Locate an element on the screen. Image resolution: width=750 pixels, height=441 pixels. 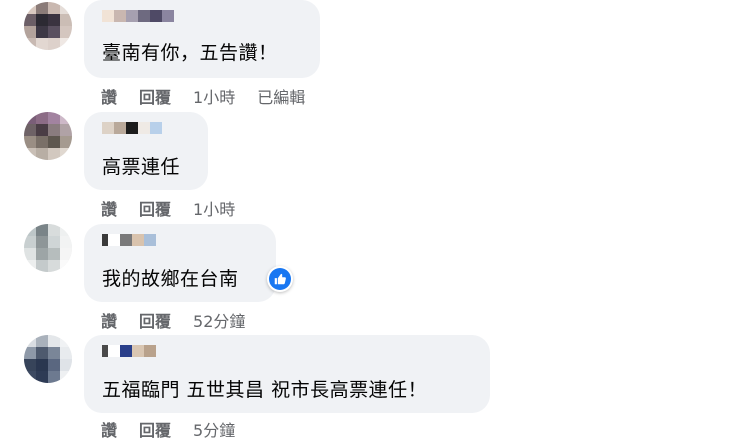
comment-text: 臺南有你，五告讚！ is located at coordinates (190, 53).